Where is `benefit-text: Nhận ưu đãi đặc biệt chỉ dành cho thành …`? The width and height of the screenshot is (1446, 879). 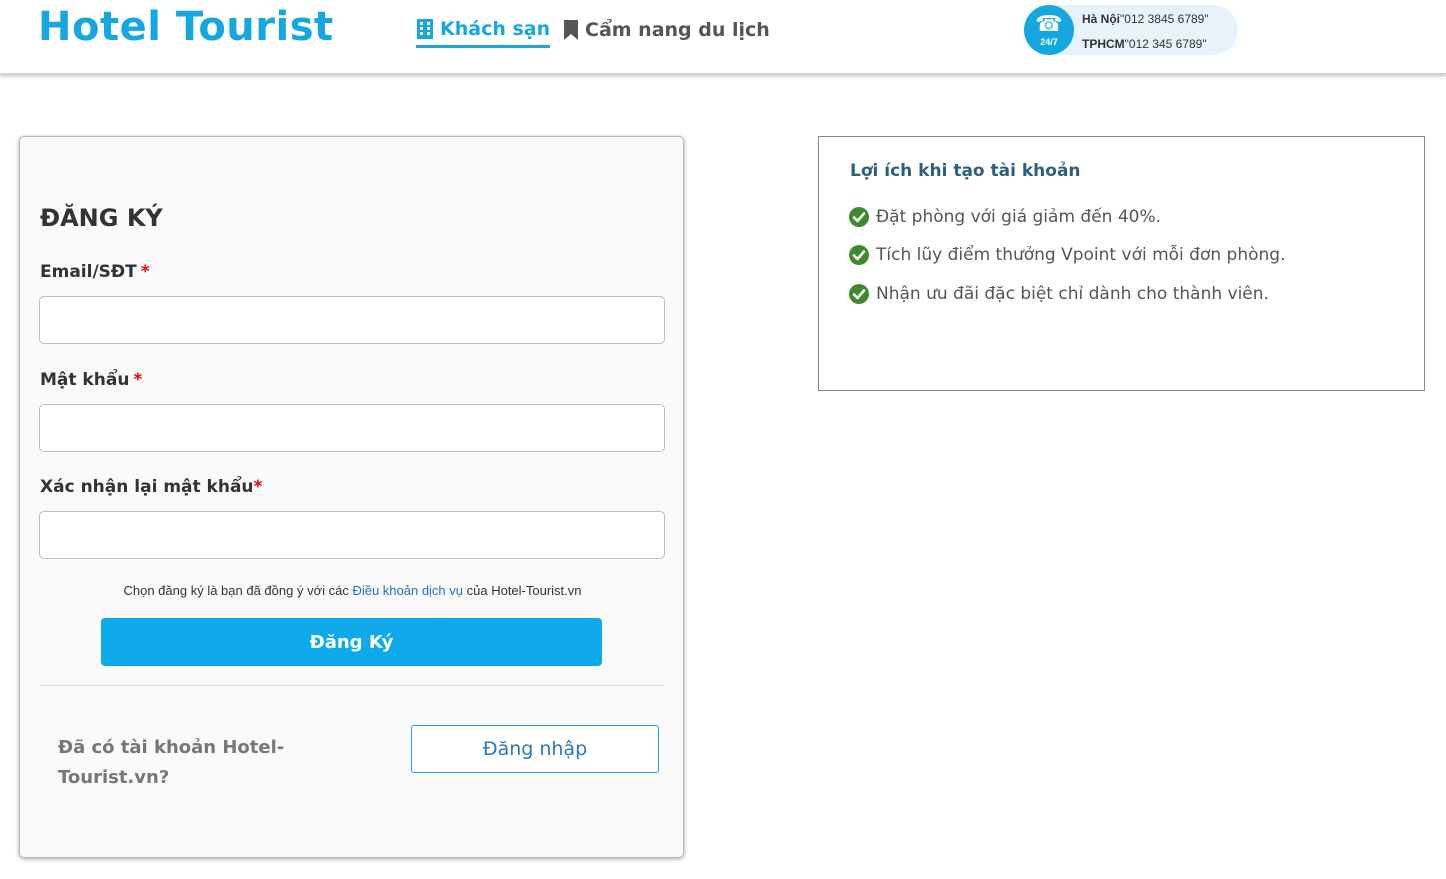
benefit-text: Nhận ưu đãi đặc biệt chỉ dành cho thành … is located at coordinates (1072, 294).